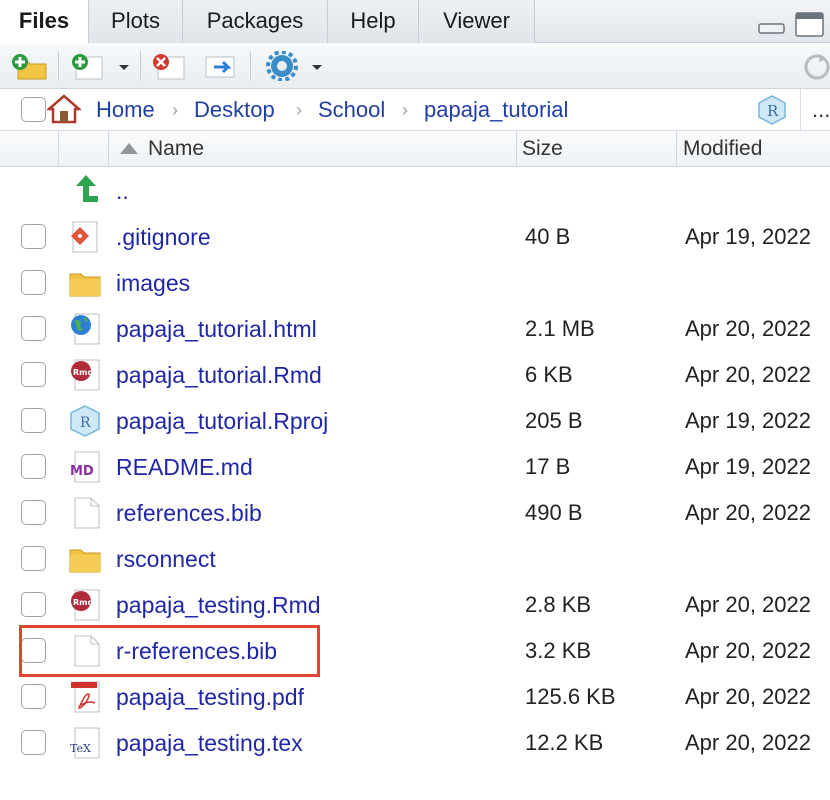 This screenshot has width=830, height=800. Describe the element at coordinates (44, 22) in the screenshot. I see `tab-files: Files` at that location.